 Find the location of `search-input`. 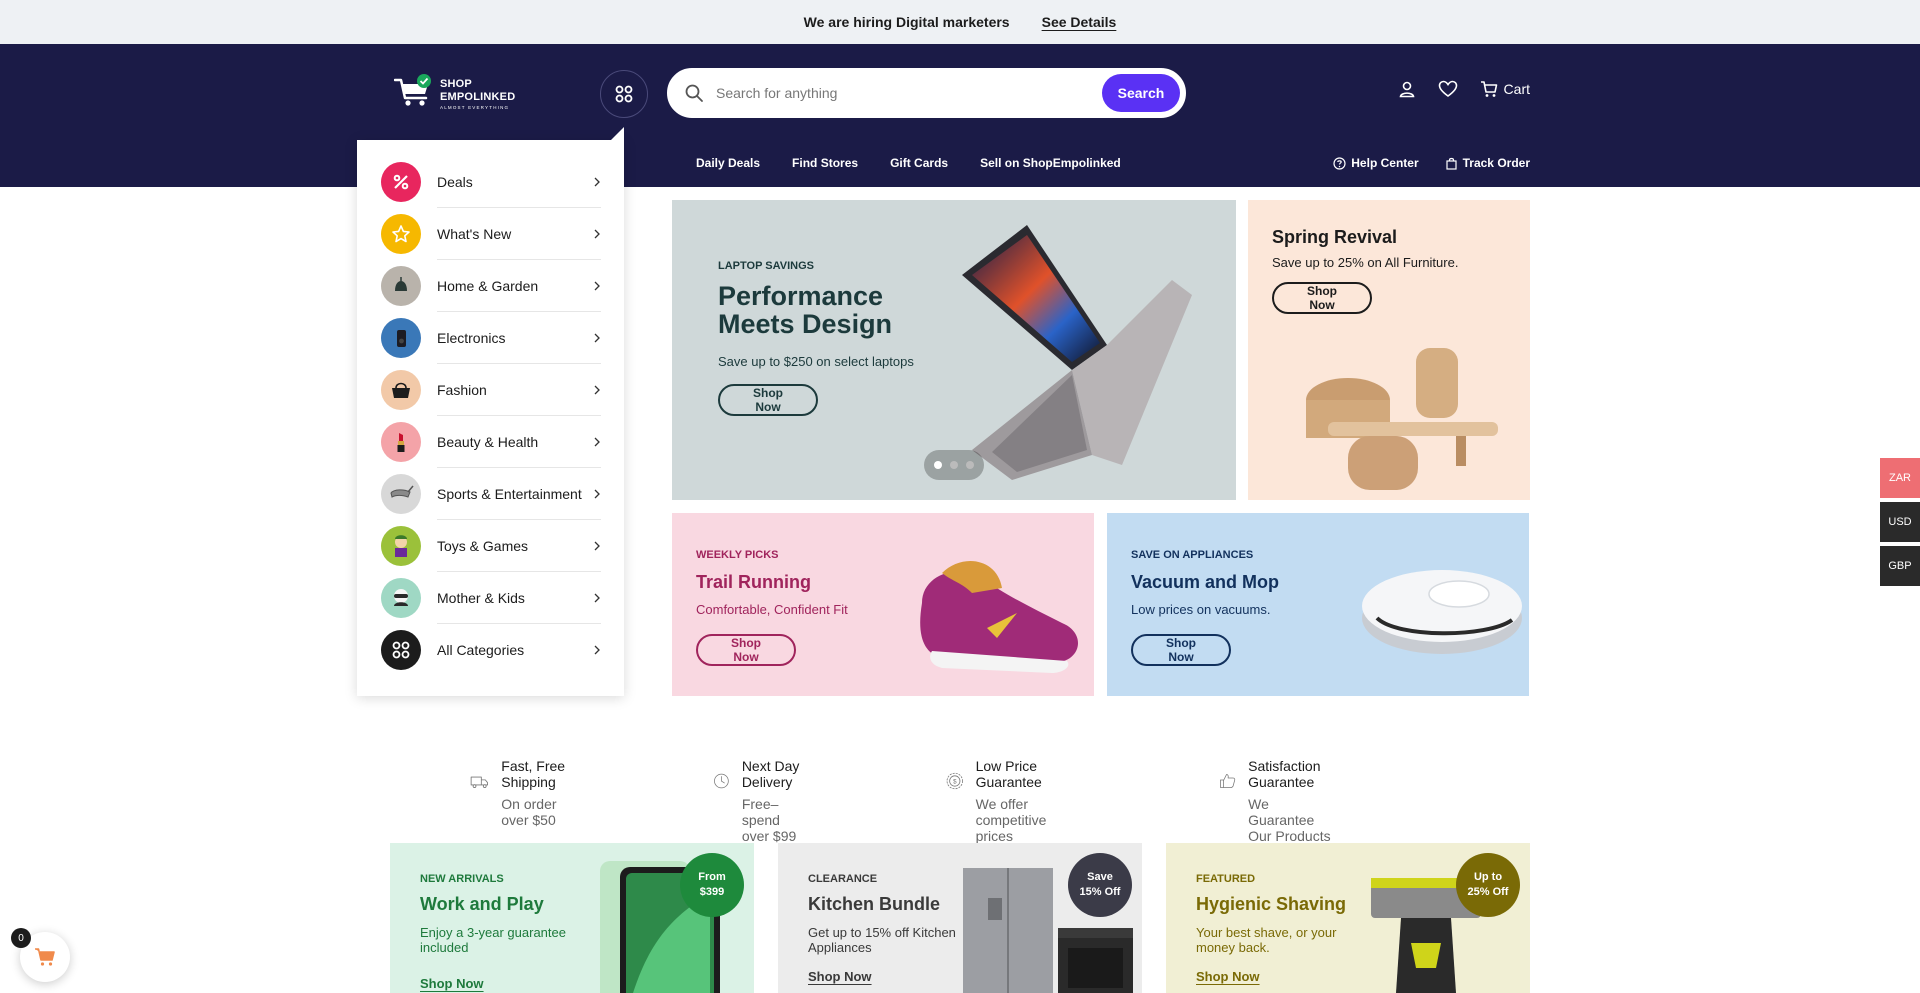

search-input is located at coordinates (909, 93).